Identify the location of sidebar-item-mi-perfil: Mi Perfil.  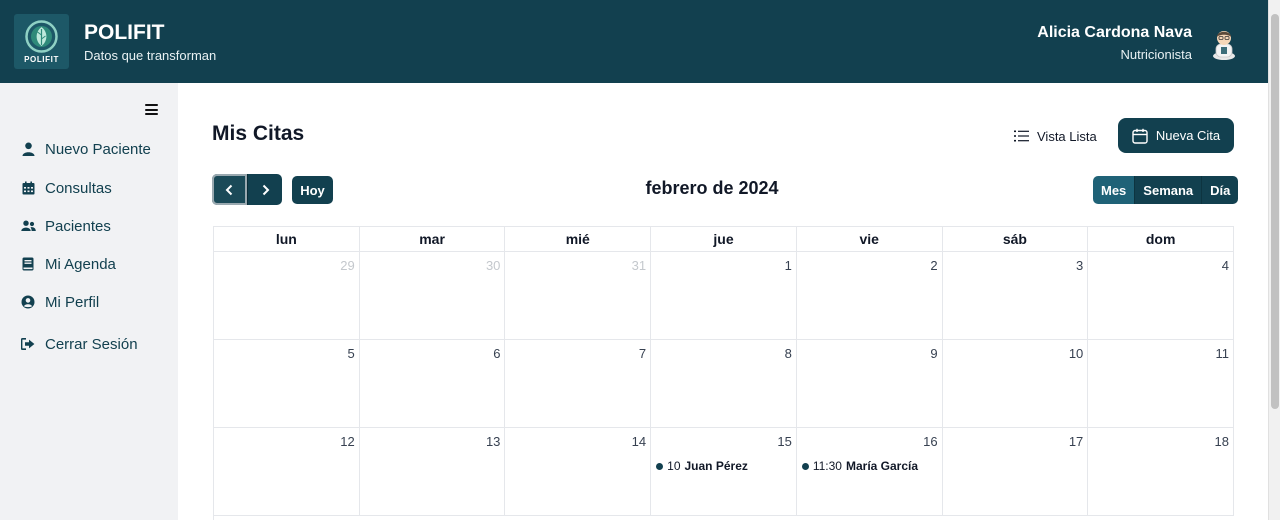
(59, 302).